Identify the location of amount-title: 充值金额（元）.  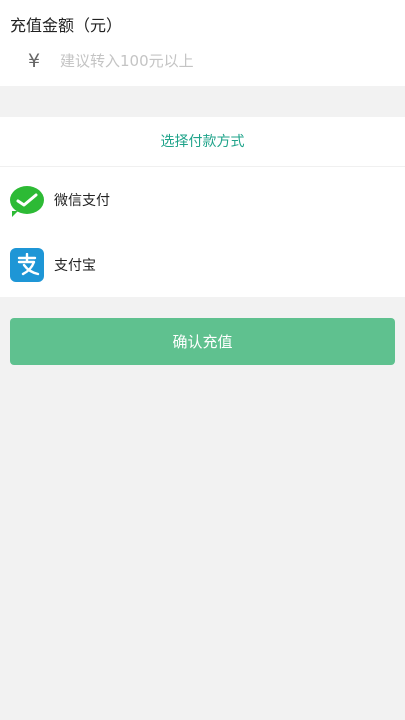
(66, 25).